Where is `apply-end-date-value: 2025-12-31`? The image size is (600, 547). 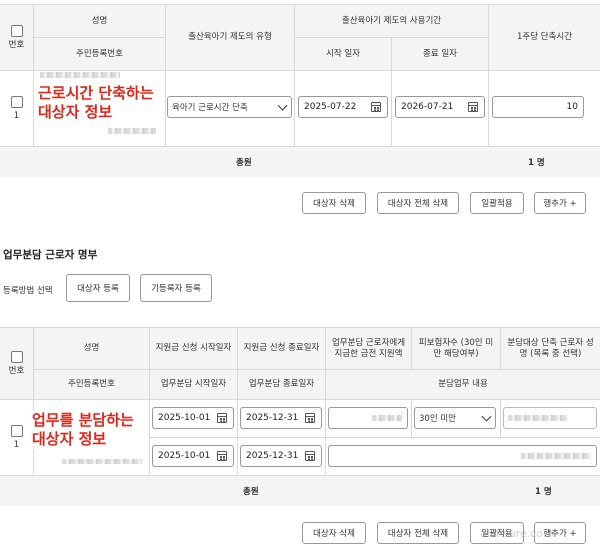 apply-end-date-value: 2025-12-31 is located at coordinates (272, 418).